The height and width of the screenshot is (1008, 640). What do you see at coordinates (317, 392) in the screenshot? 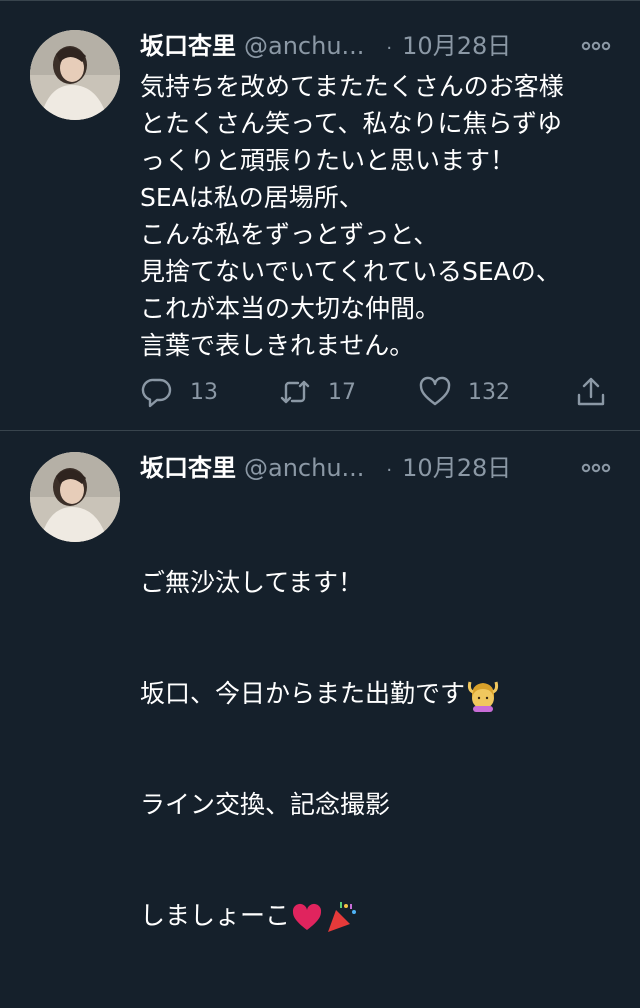
I see `retweet-button: 17` at bounding box center [317, 392].